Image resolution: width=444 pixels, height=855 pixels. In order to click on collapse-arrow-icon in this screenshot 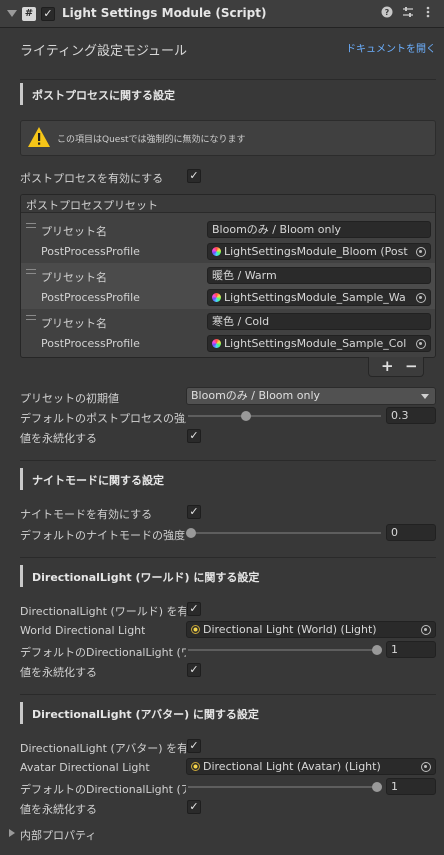, I will do `click(12, 13)`.